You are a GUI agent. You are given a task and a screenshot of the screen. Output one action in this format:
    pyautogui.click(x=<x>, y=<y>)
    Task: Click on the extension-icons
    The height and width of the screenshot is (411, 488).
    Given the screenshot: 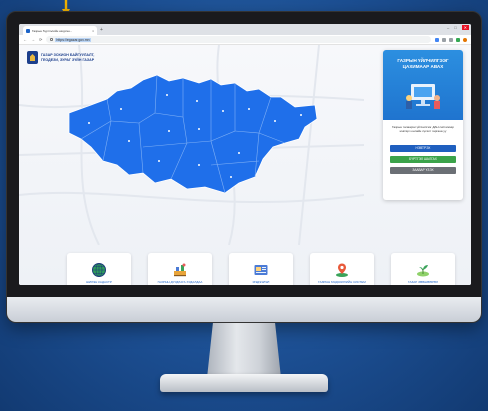 What is the action you would take?
    pyautogui.click(x=451, y=39)
    